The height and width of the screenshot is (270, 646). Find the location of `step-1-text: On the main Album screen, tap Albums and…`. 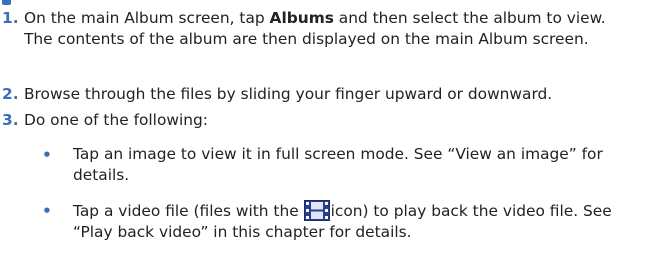

step-1-text: On the main Album screen, tap Albums and… is located at coordinates (330, 29).